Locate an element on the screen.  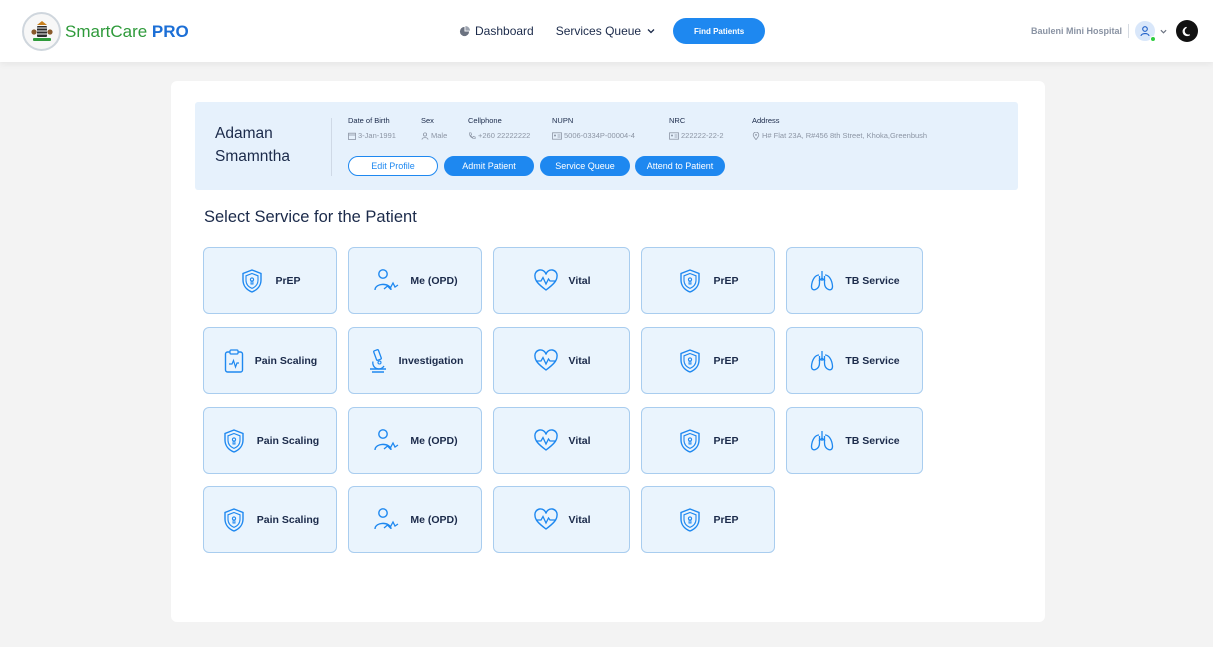
phone-icon is located at coordinates (472, 135).